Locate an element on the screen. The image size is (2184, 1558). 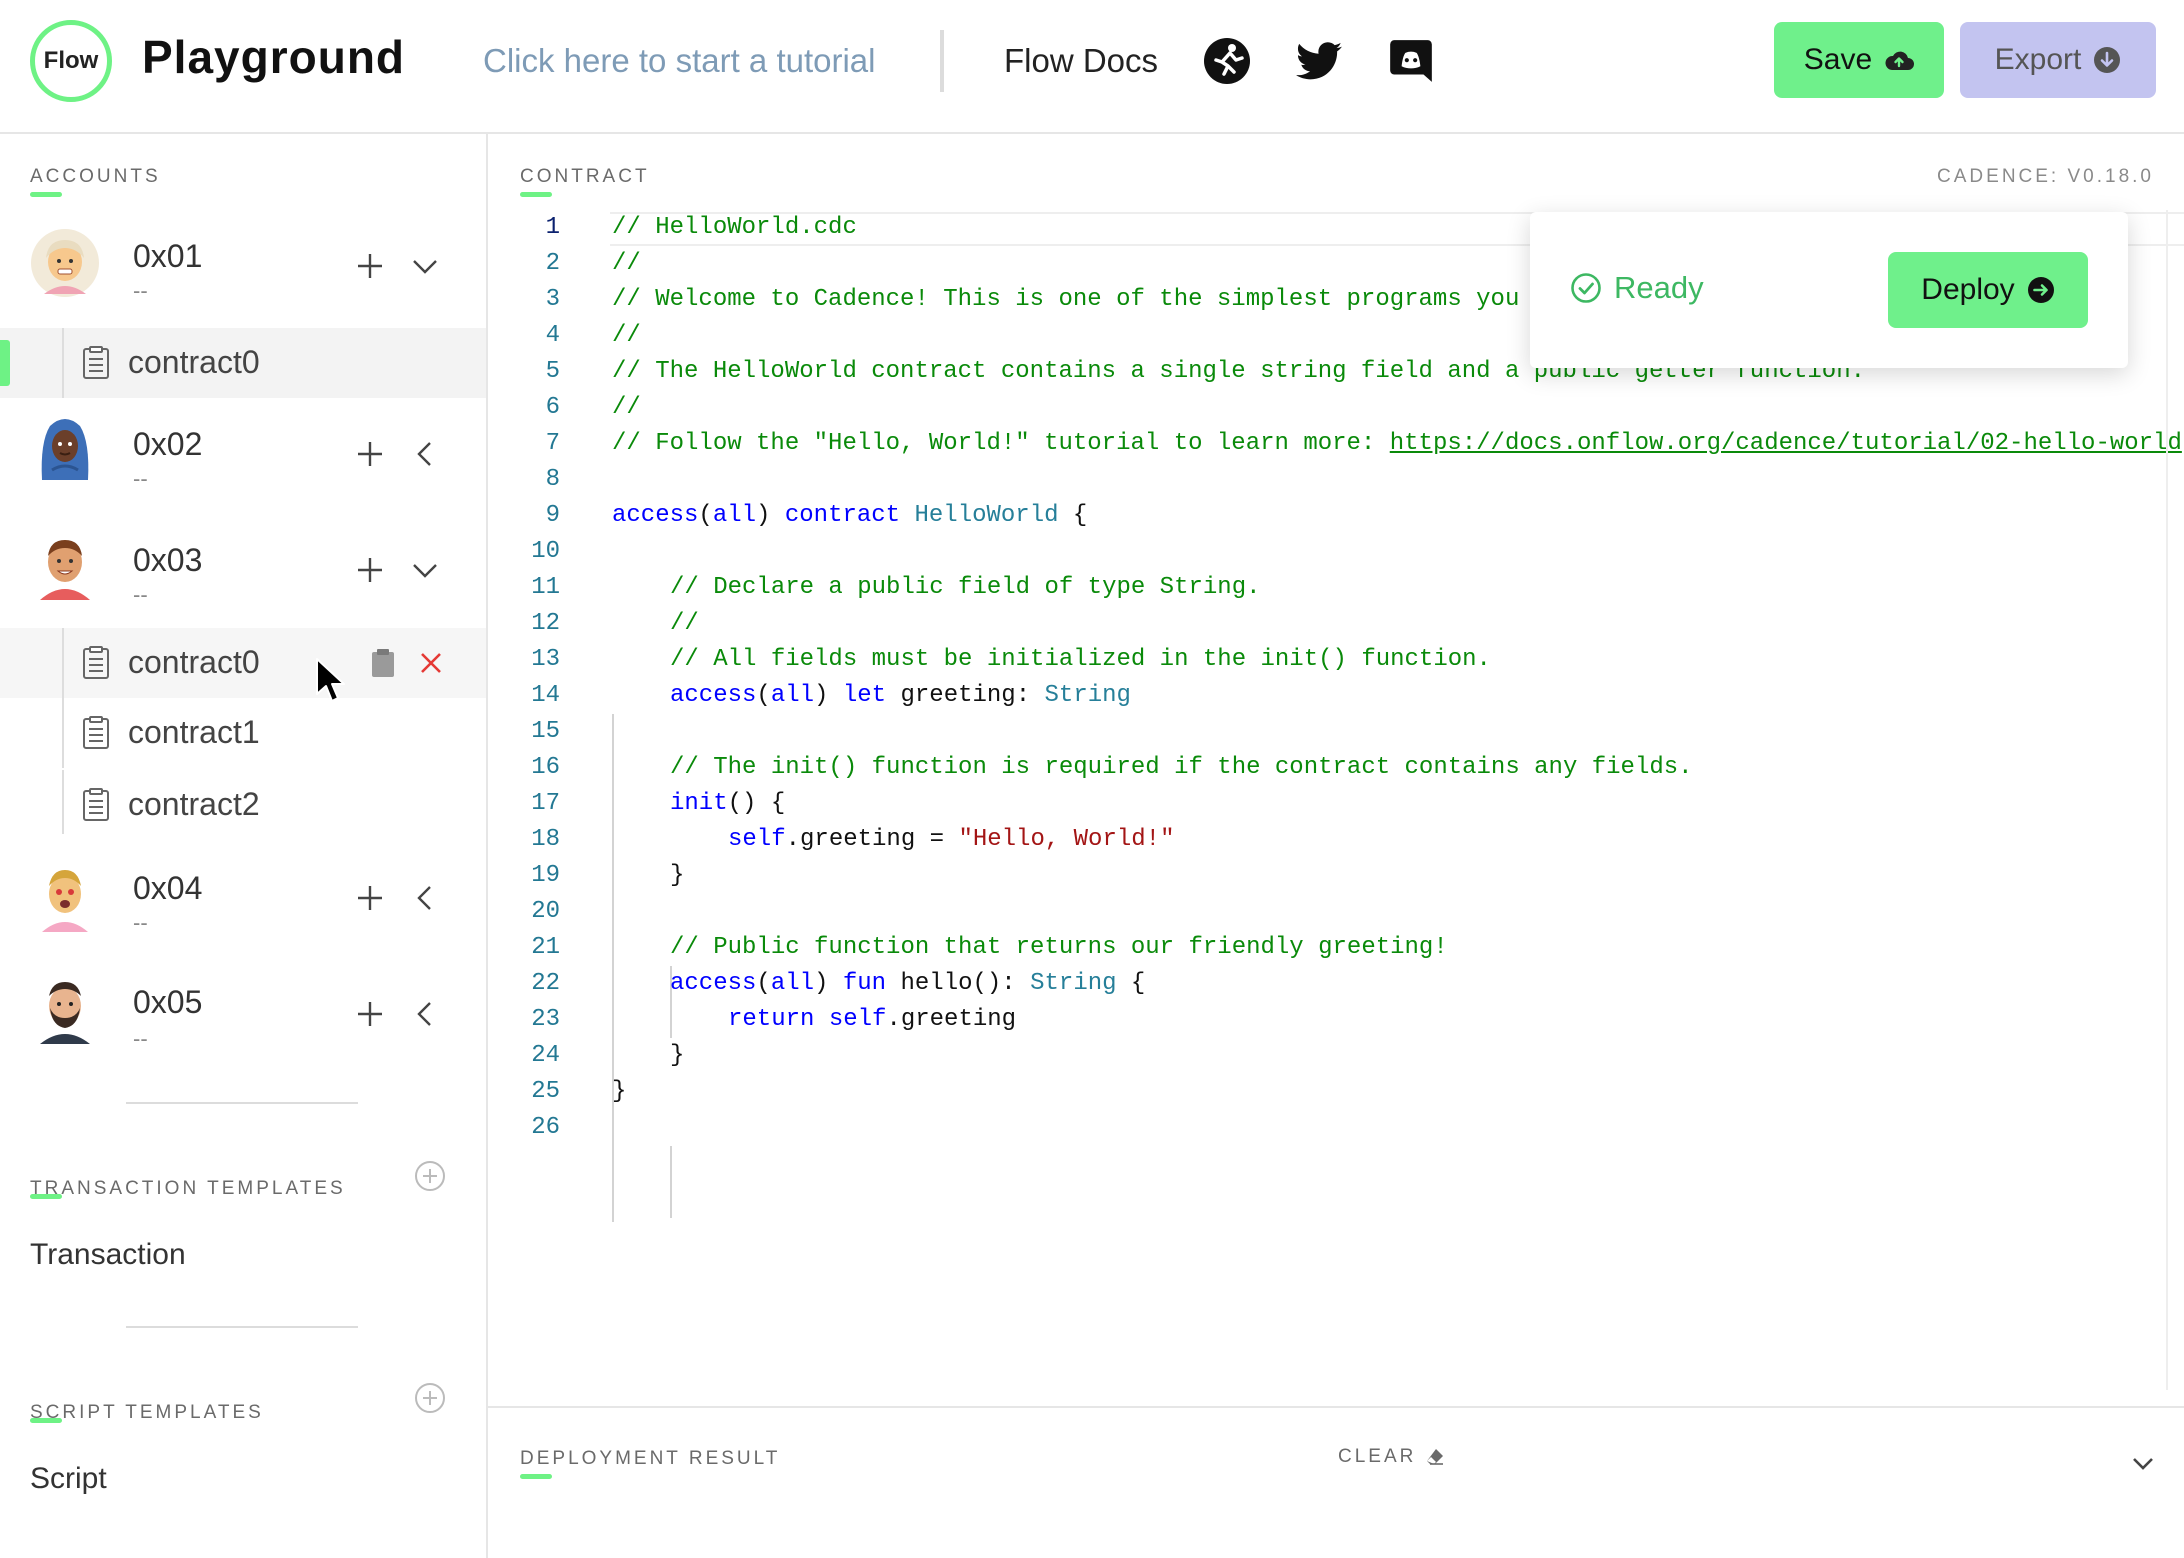
download-circle-icon is located at coordinates (2107, 60).